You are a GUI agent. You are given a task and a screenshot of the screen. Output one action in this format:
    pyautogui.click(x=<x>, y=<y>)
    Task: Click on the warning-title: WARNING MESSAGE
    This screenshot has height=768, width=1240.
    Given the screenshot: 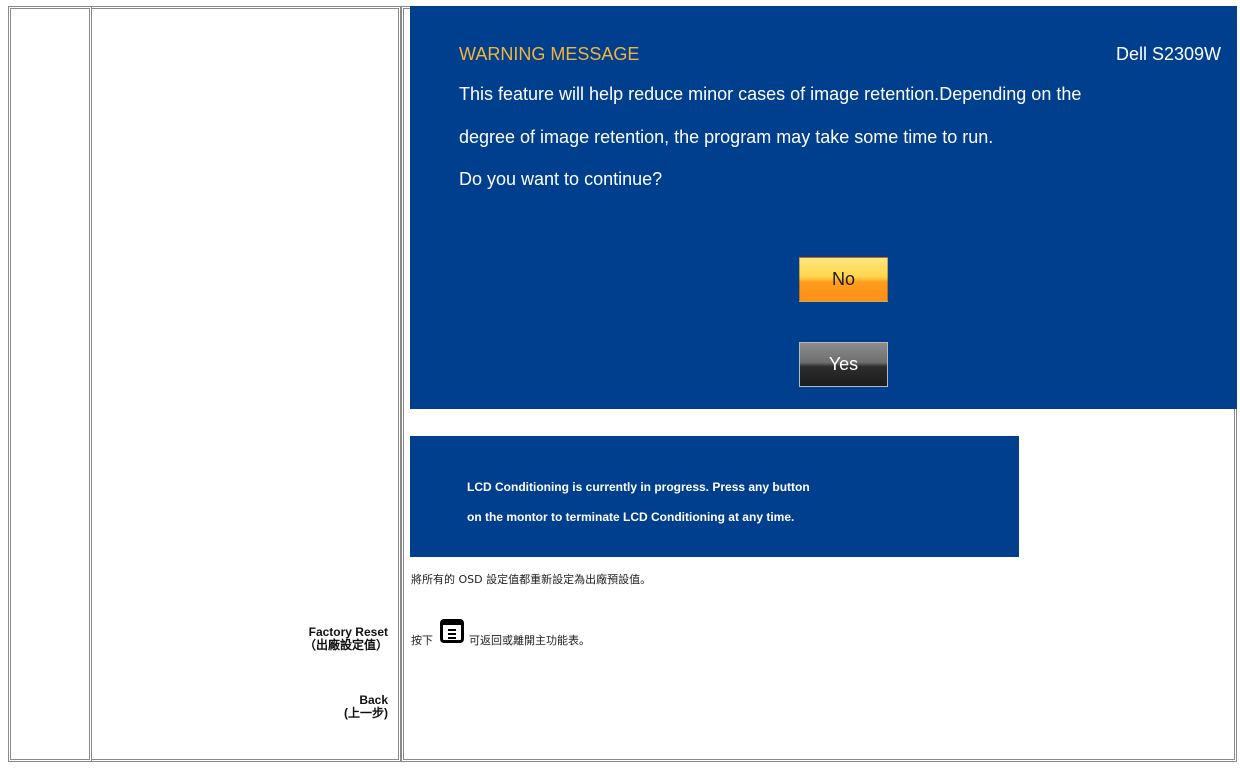 What is the action you would take?
    pyautogui.click(x=549, y=54)
    